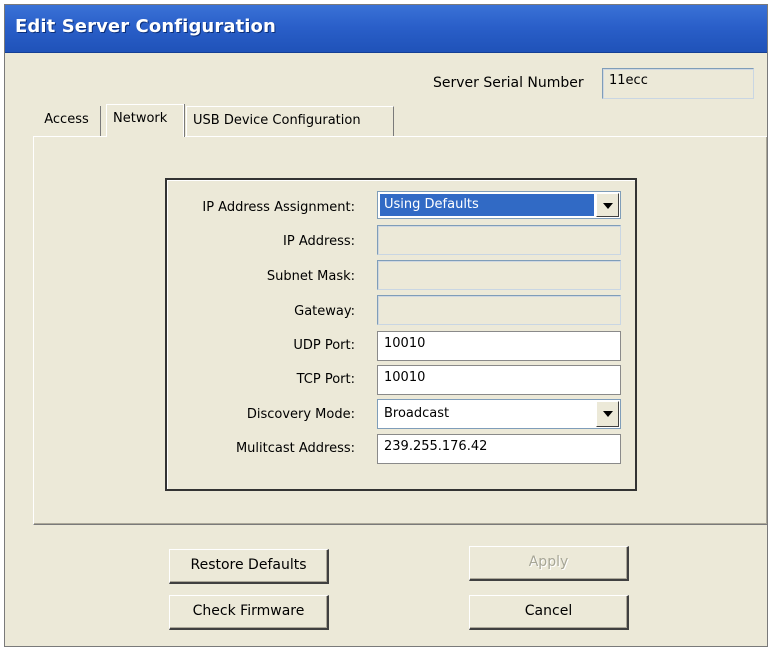 This screenshot has height=651, width=771. I want to click on gateway-label: Gateway:, so click(324, 311).